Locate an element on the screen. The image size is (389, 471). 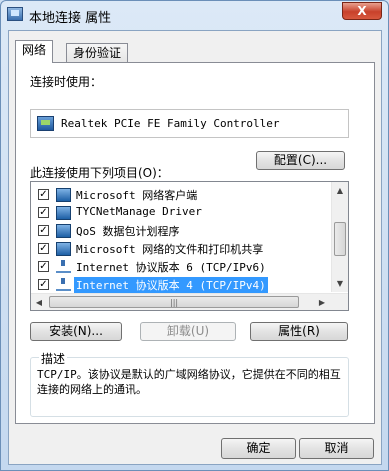
item-label: TYCNetManage Driver is located at coordinates (139, 211).